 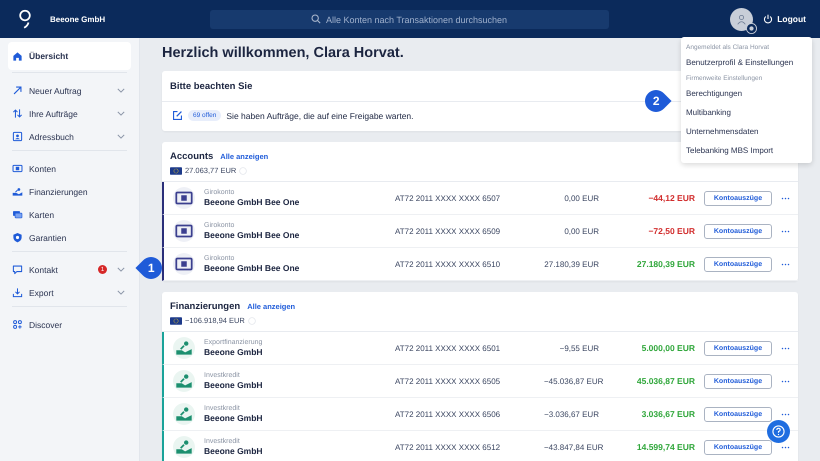 I want to click on greeting-heading: Herzlich willkommen, Clara Horvat., so click(x=283, y=53).